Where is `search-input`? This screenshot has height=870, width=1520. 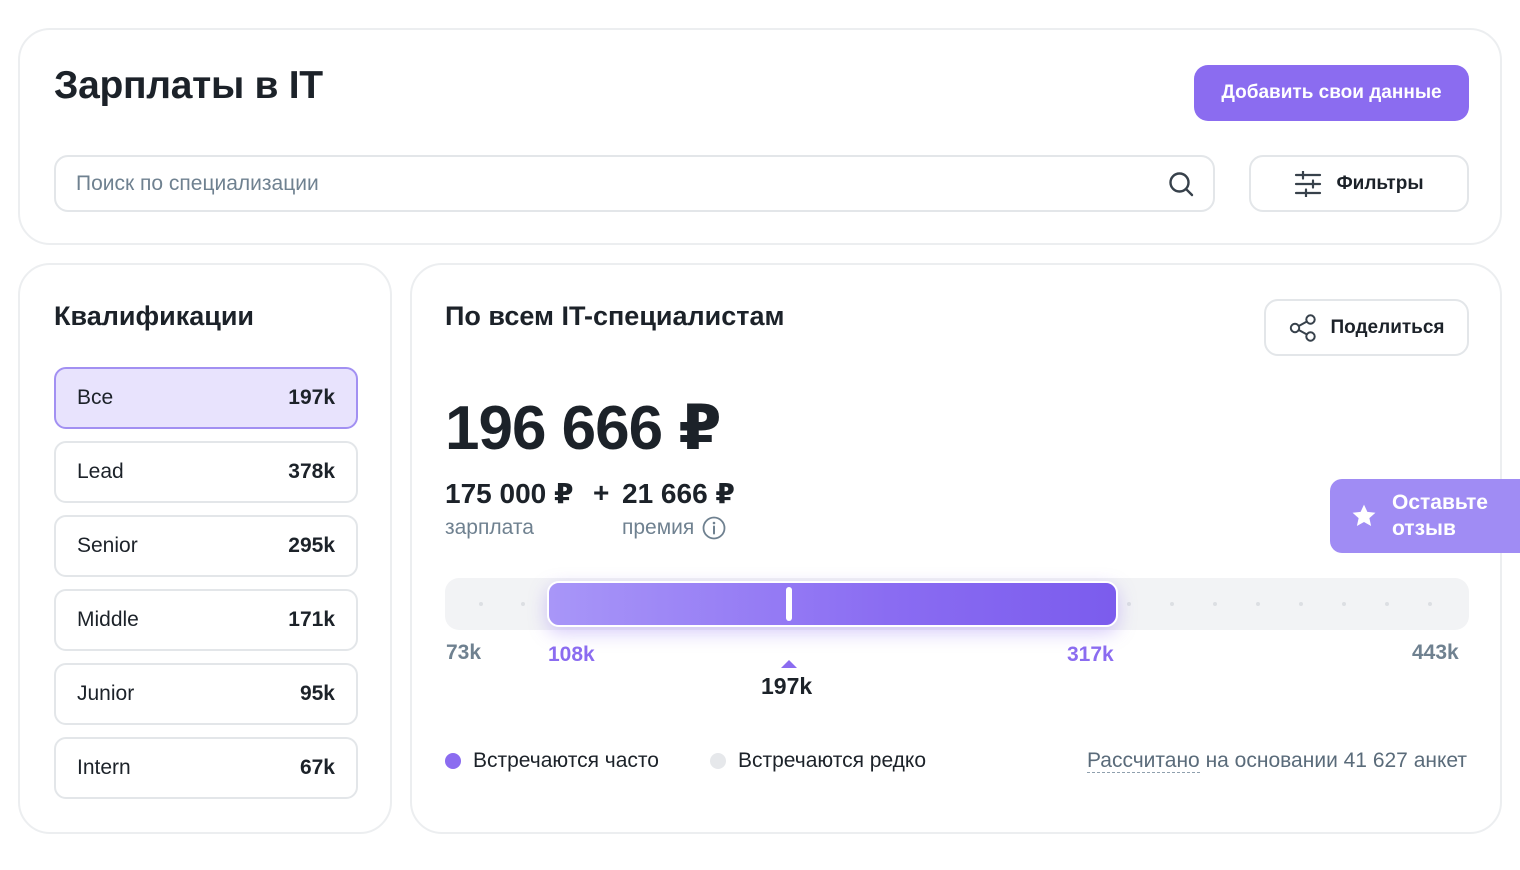 search-input is located at coordinates (606, 183).